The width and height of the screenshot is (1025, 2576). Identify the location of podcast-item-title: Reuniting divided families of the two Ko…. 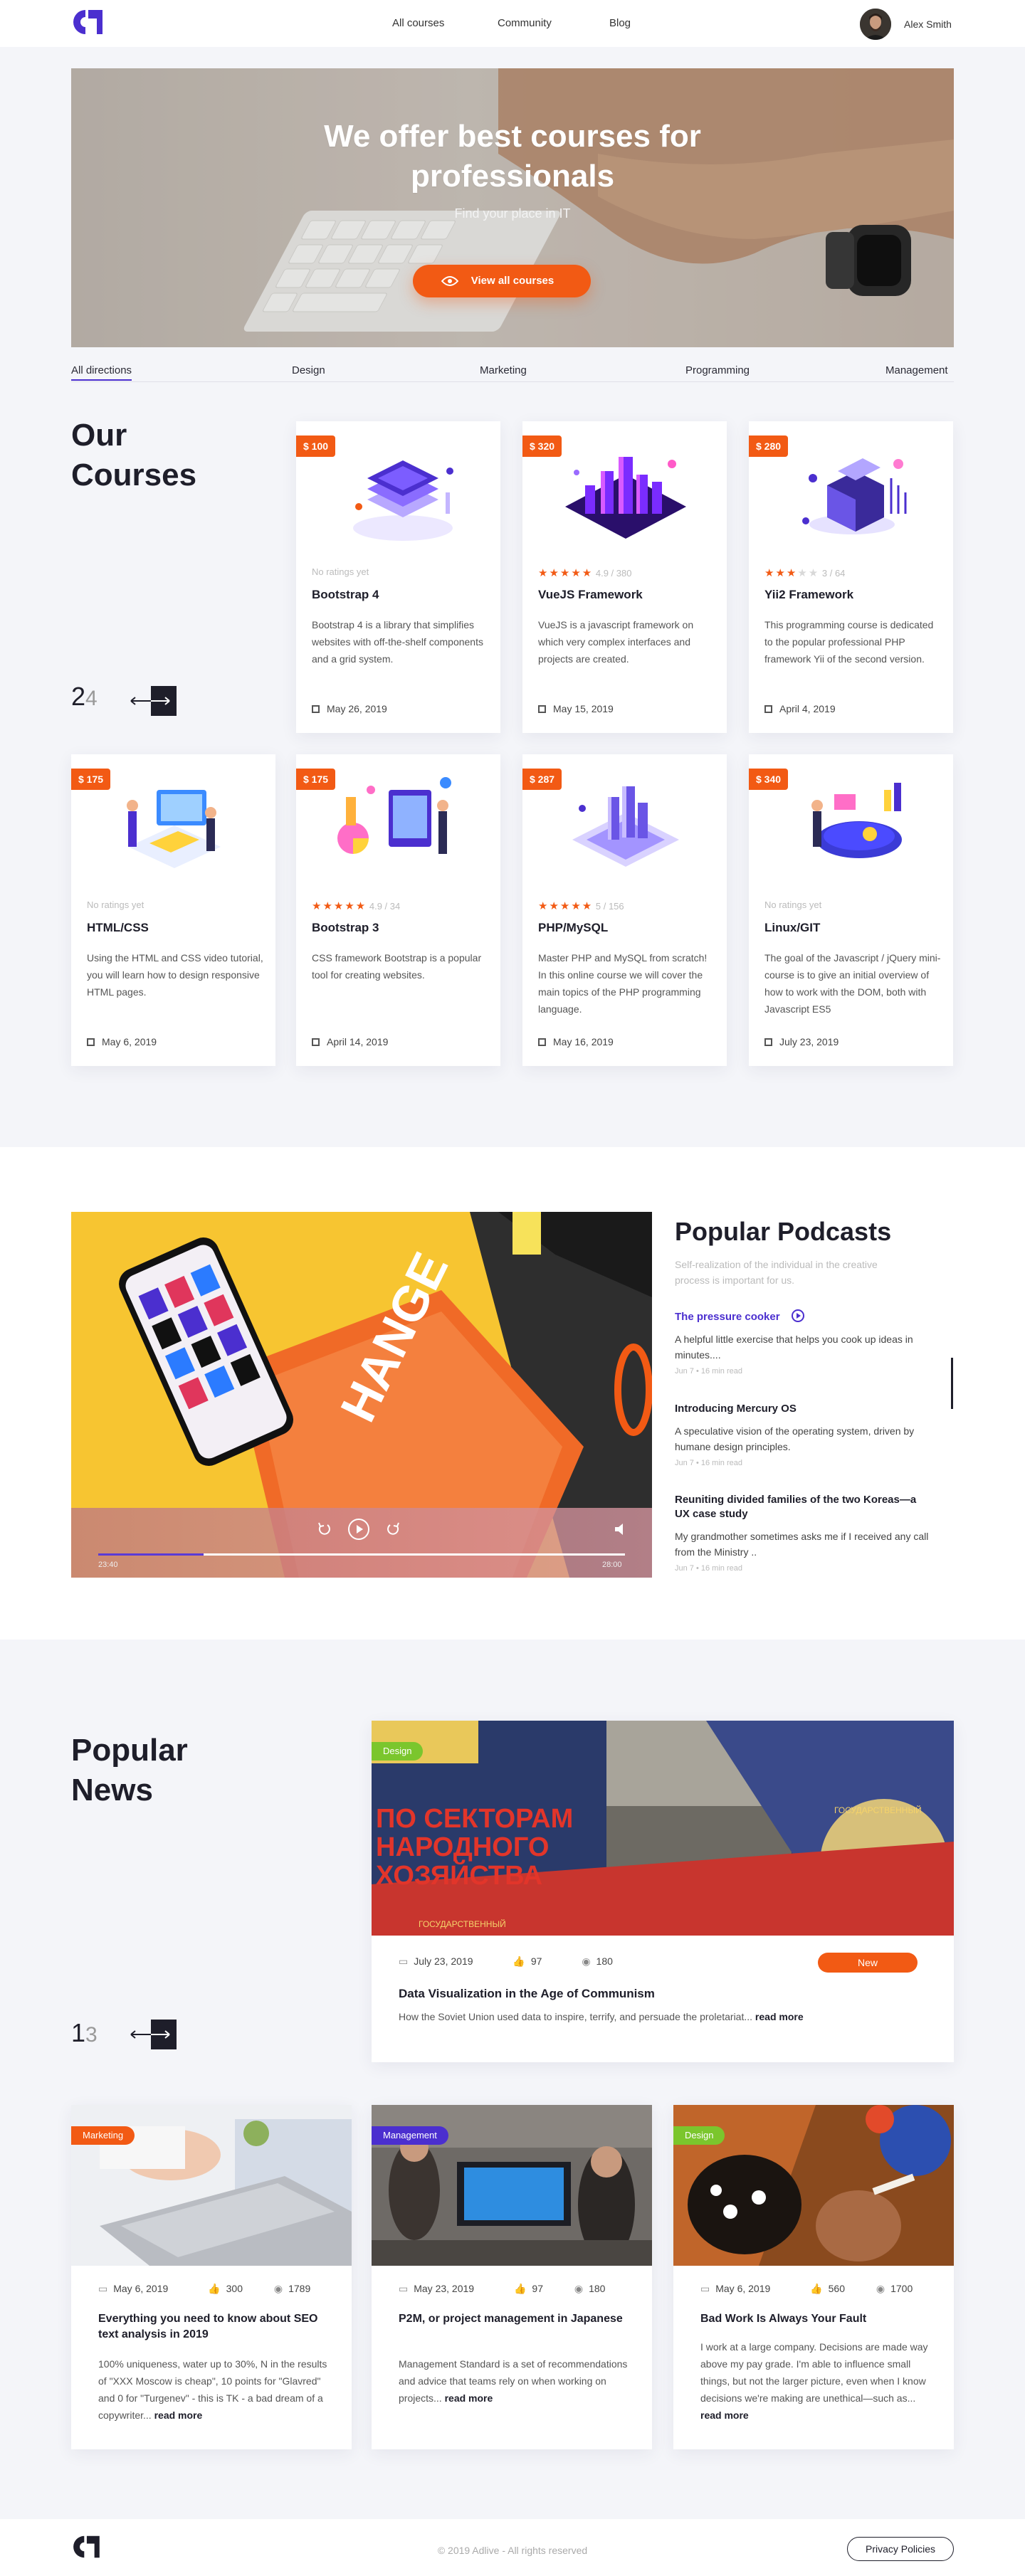
(803, 1507).